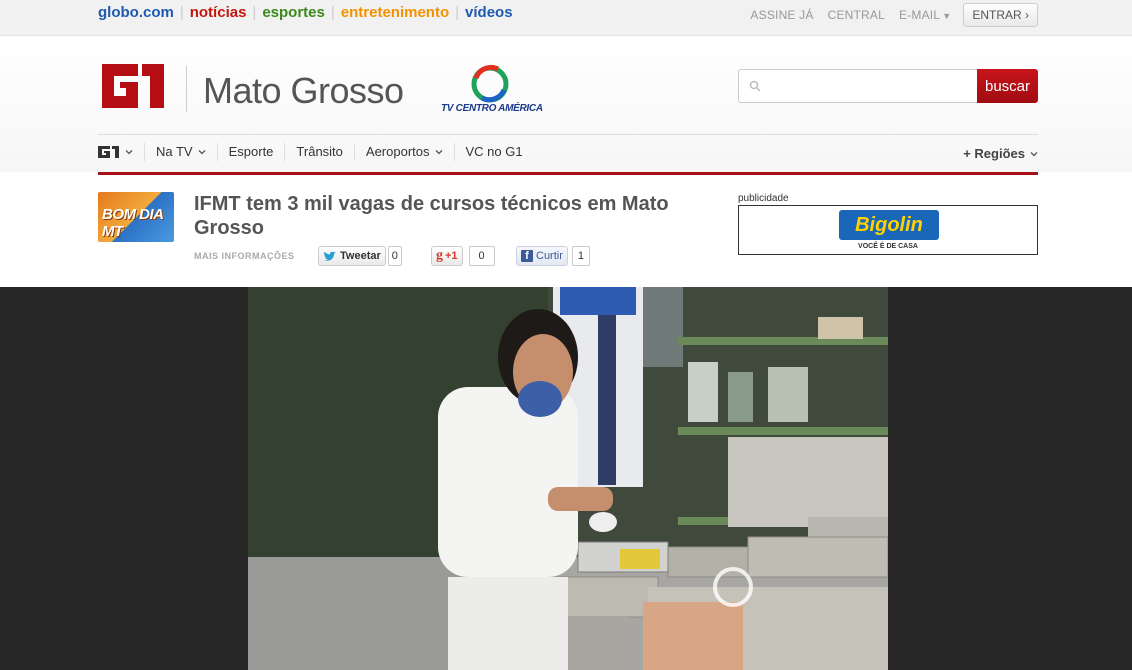  I want to click on search-icon, so click(755, 86).